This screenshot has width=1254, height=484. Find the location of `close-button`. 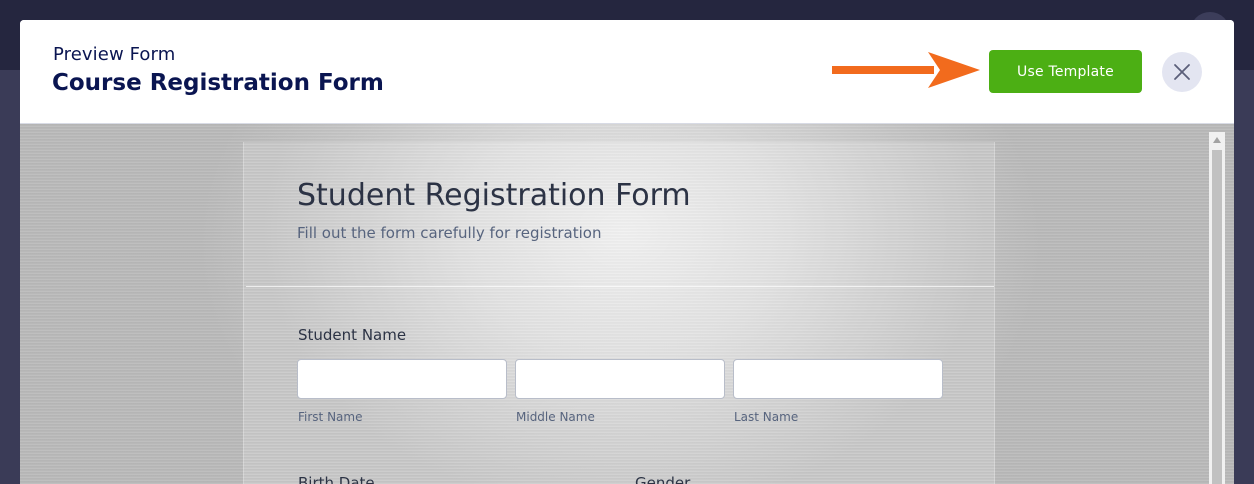

close-button is located at coordinates (1182, 72).